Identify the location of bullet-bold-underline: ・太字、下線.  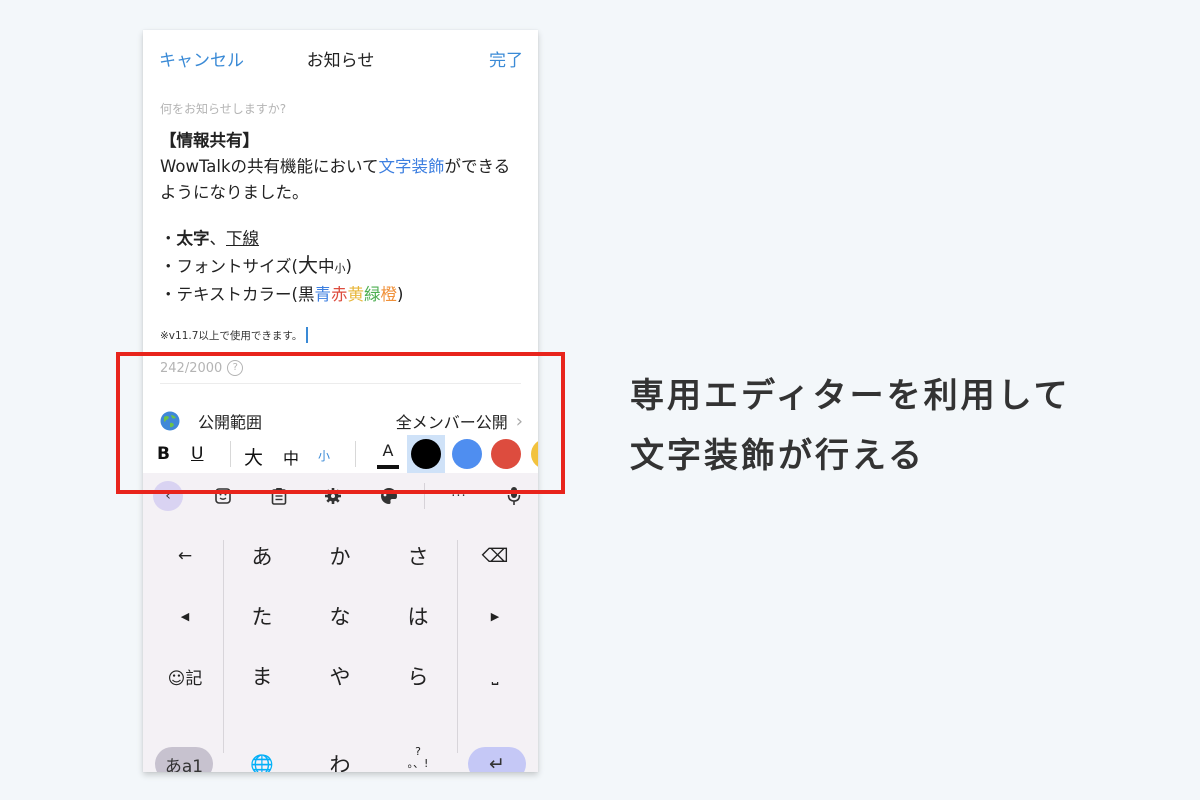
(209, 238).